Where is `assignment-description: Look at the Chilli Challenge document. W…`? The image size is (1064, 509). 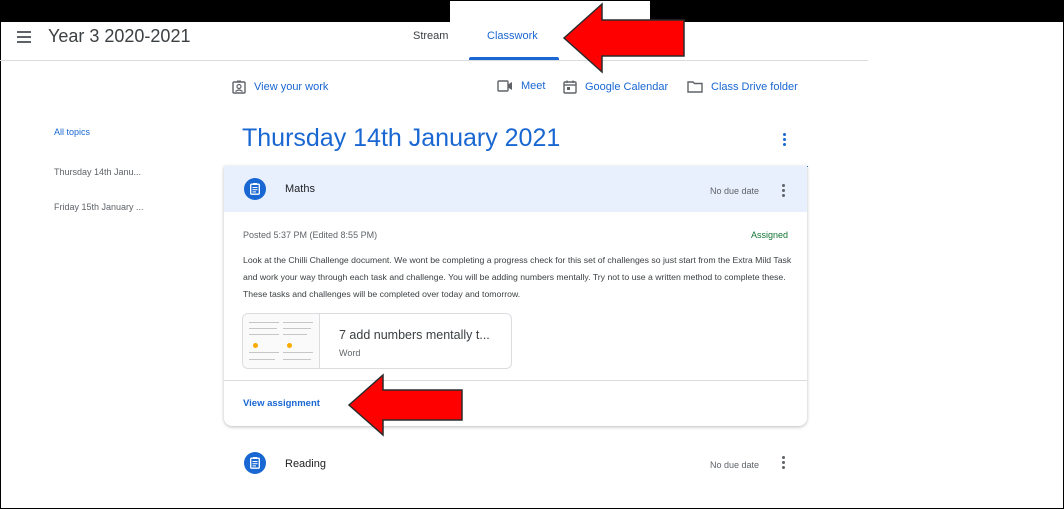
assignment-description: Look at the Chilli Challenge document. W… is located at coordinates (517, 277).